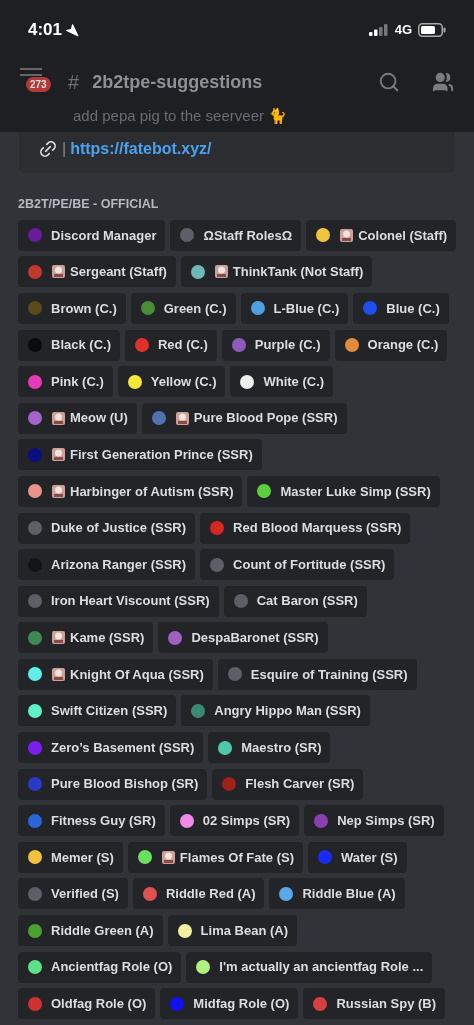 Image resolution: width=474 pixels, height=1025 pixels. What do you see at coordinates (141, 149) in the screenshot?
I see `link: https://fatebot.xyz/` at bounding box center [141, 149].